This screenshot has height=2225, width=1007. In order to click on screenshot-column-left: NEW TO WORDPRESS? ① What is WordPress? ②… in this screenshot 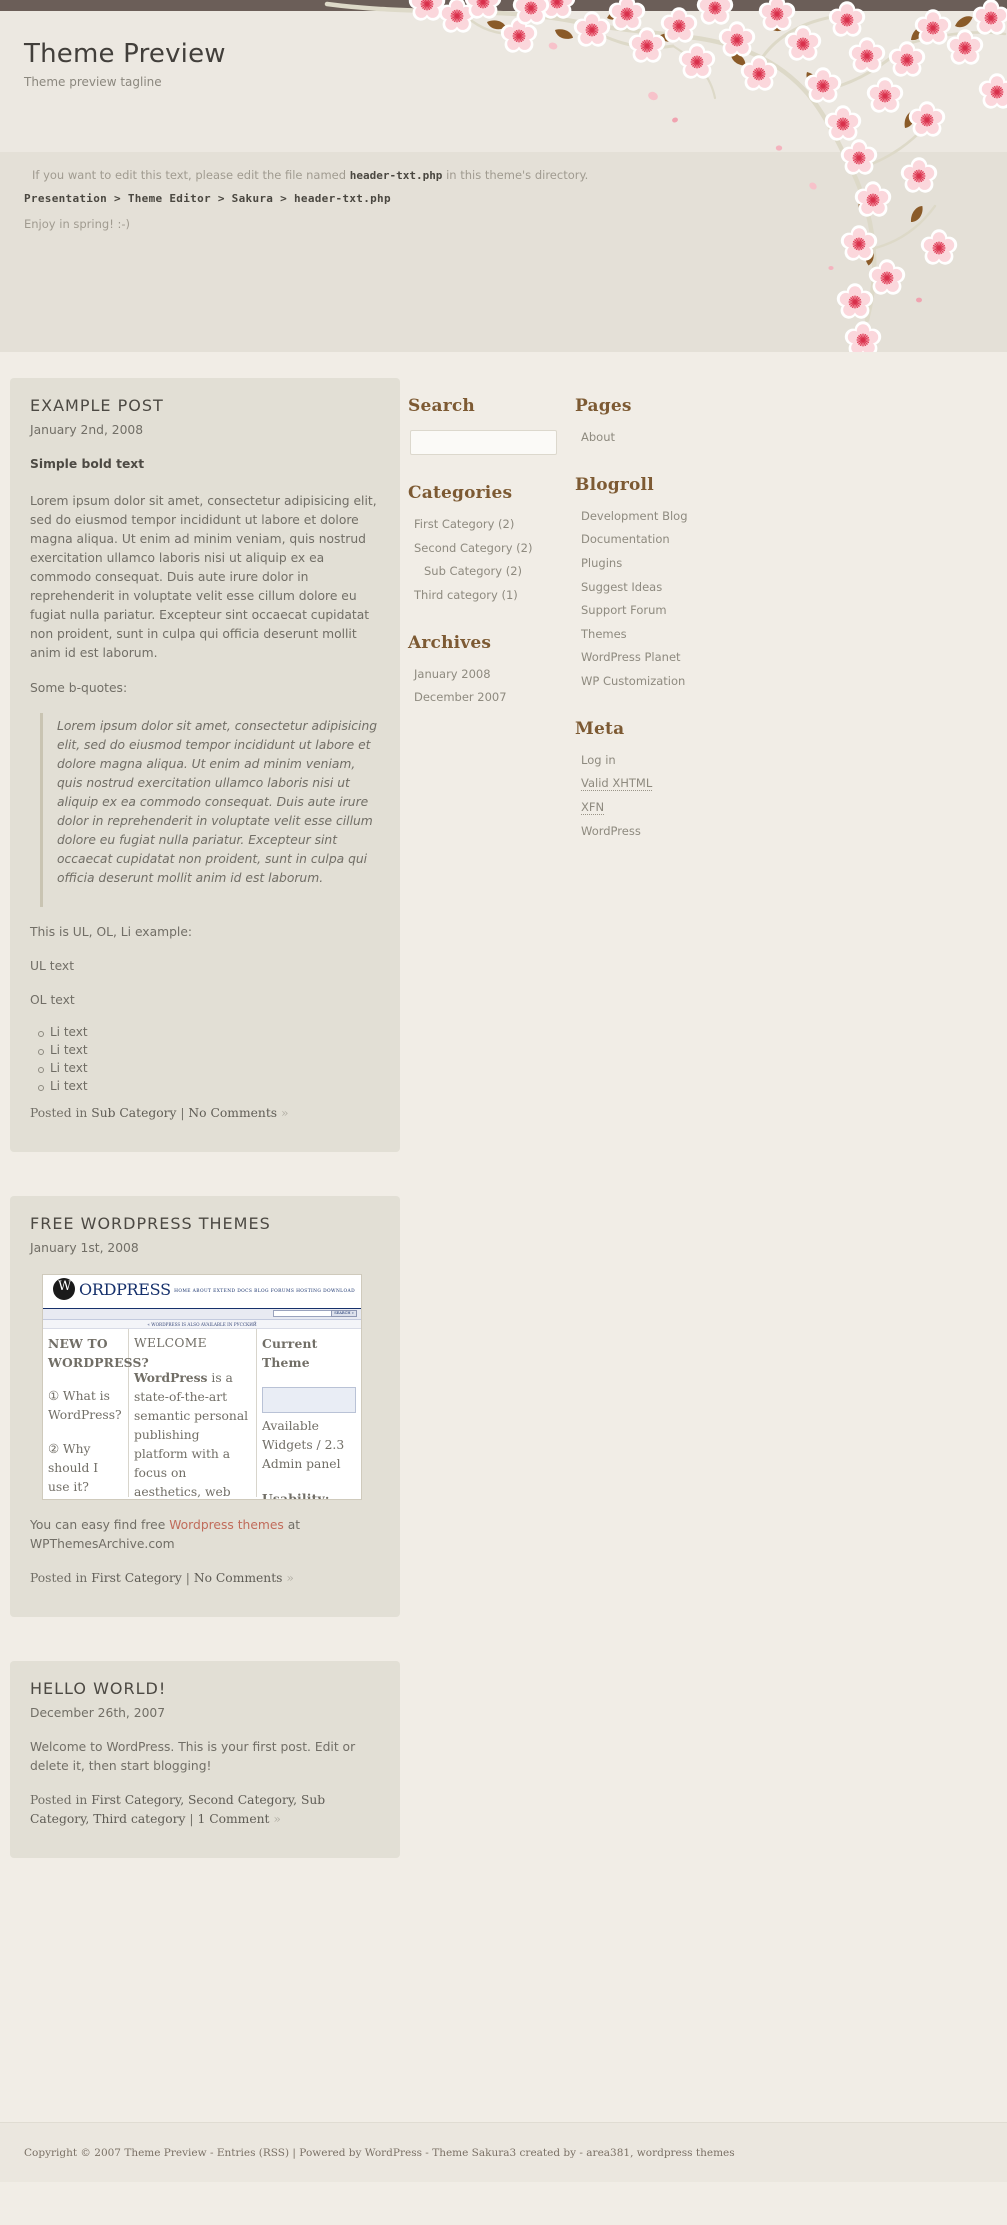, I will do `click(96, 1412)`.